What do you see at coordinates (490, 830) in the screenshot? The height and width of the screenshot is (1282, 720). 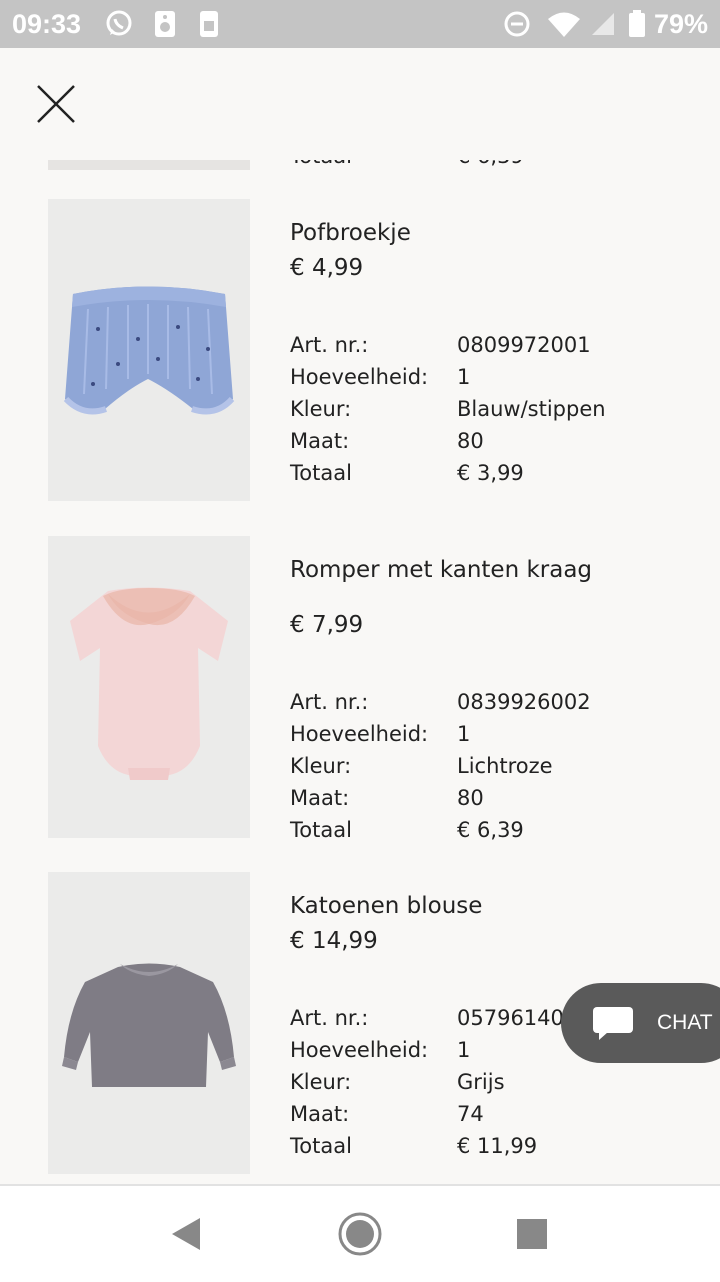 I see `total-value: € 6,39` at bounding box center [490, 830].